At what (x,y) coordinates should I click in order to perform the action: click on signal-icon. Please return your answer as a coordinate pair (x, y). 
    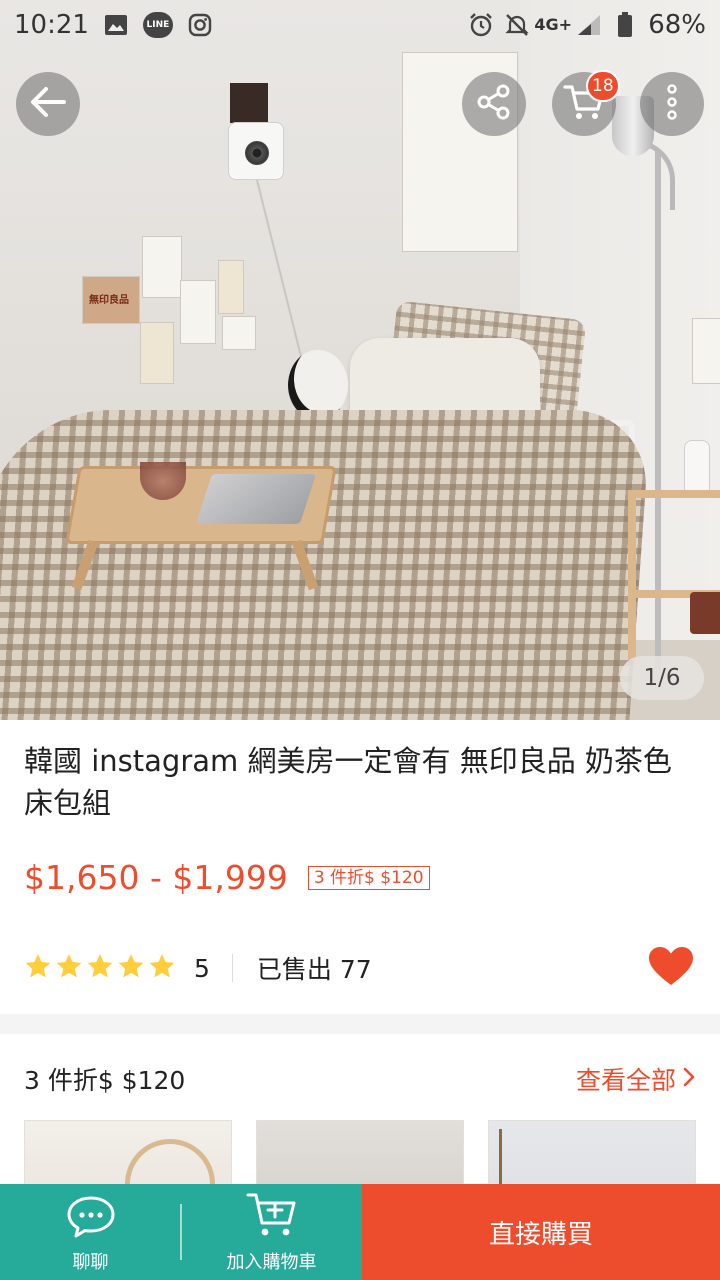
    Looking at the image, I should click on (589, 25).